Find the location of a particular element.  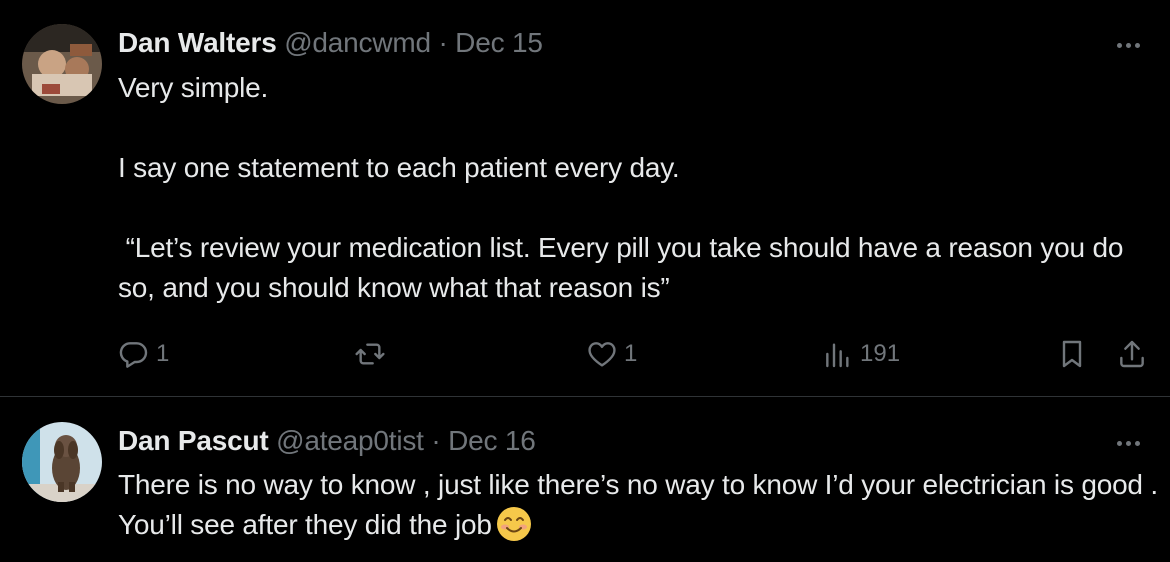

tweet-date: Dec 15 is located at coordinates (499, 42).